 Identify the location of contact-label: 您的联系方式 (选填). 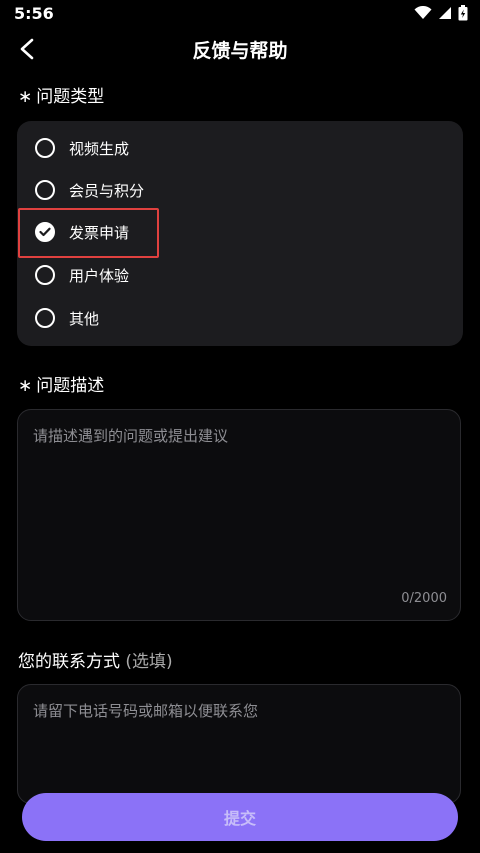
(95, 662).